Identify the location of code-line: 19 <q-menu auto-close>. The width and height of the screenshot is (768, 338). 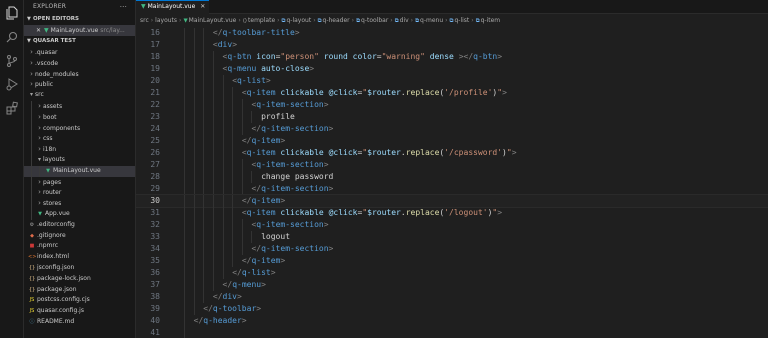
(452, 69).